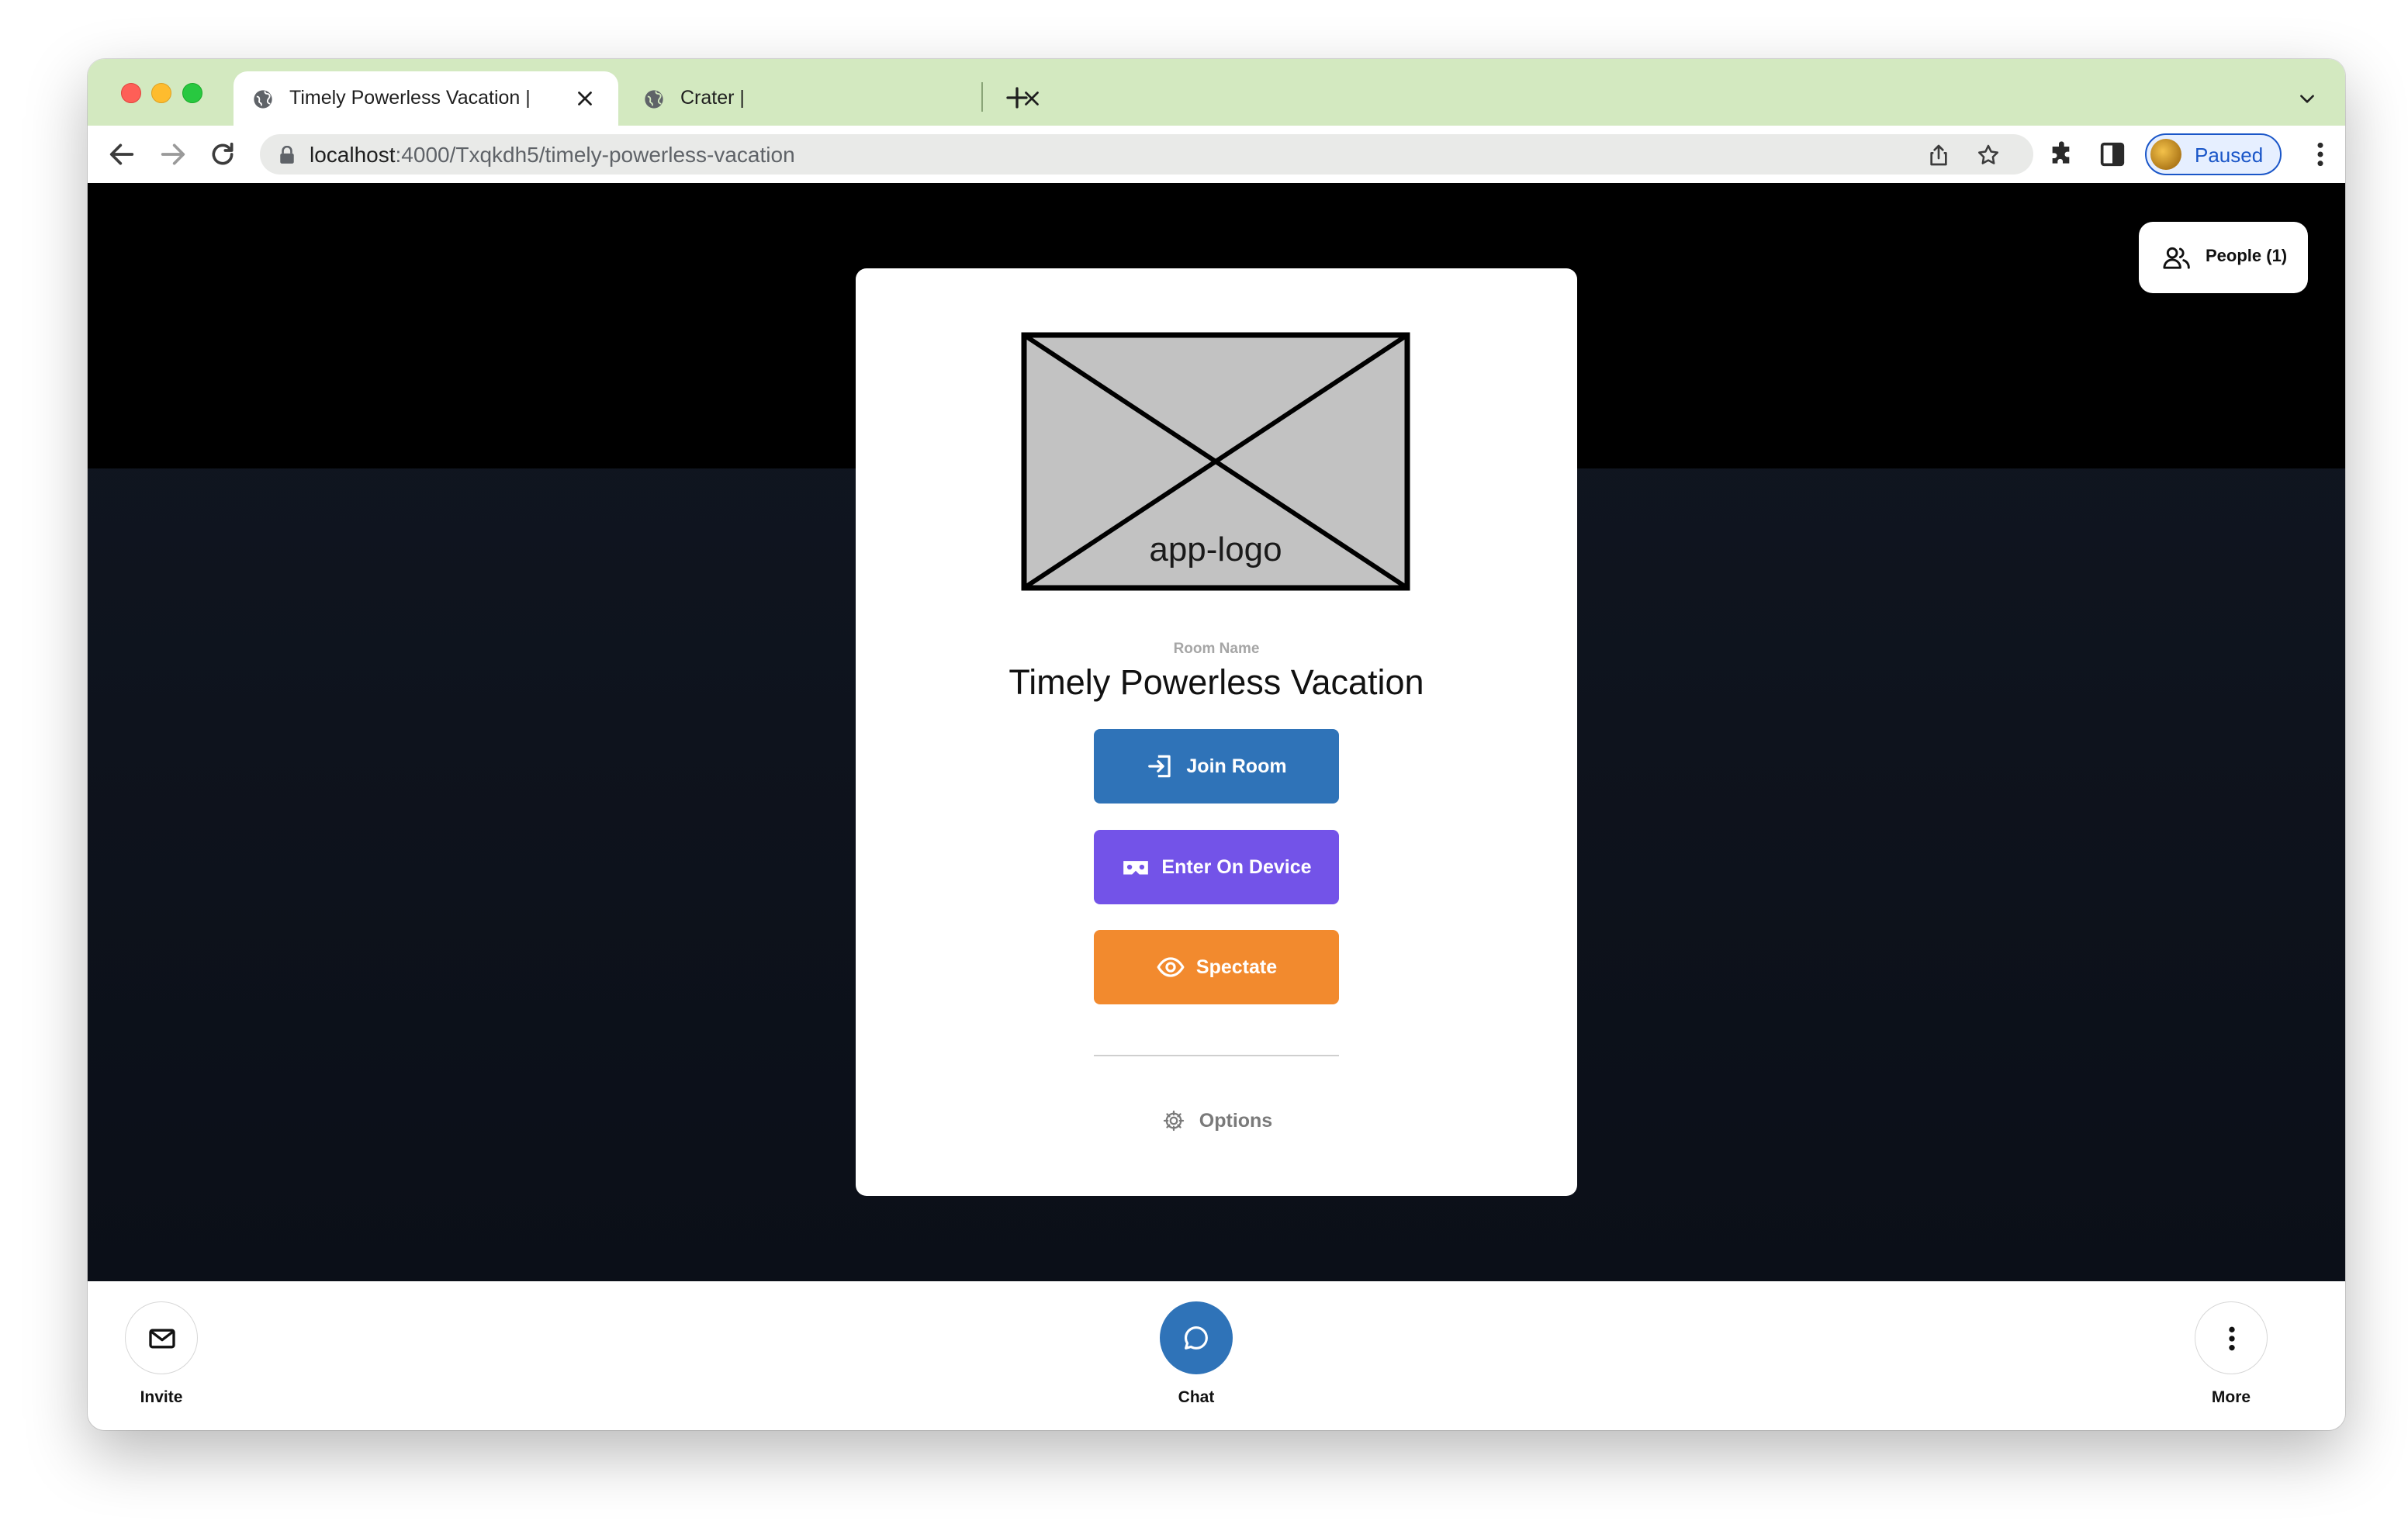  Describe the element at coordinates (595, 155) in the screenshot. I see `url-path: :4000/Txqkdh5/timely-powerless-vacation` at that location.